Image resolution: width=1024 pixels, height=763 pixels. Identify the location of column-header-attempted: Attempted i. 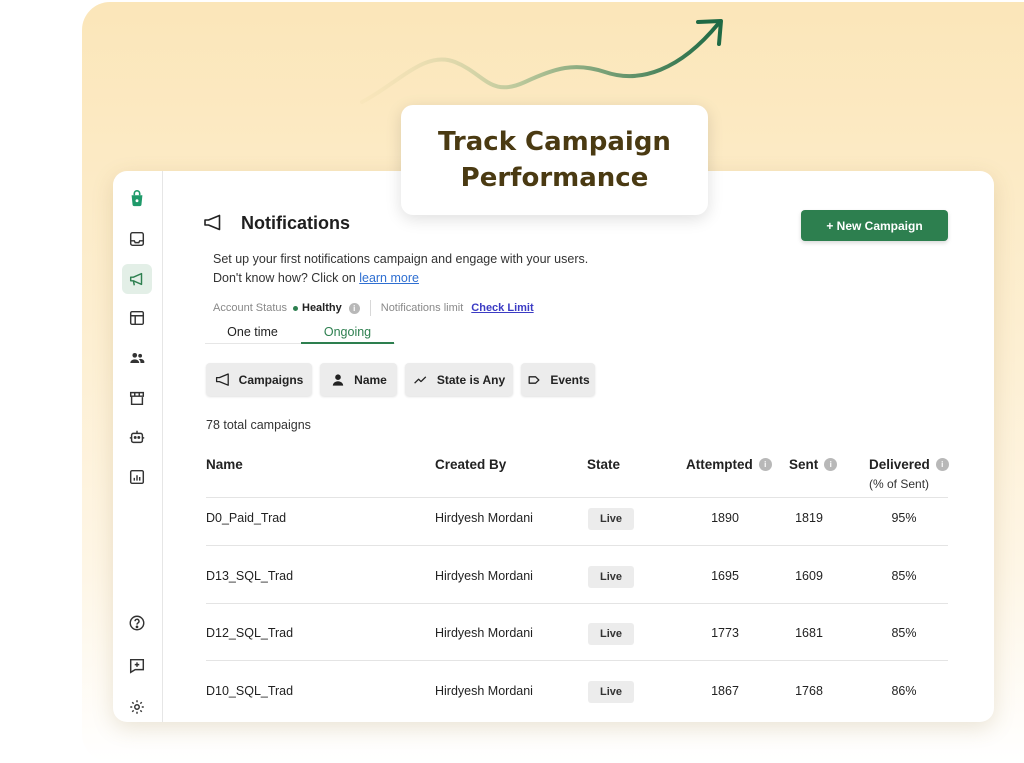
(729, 464).